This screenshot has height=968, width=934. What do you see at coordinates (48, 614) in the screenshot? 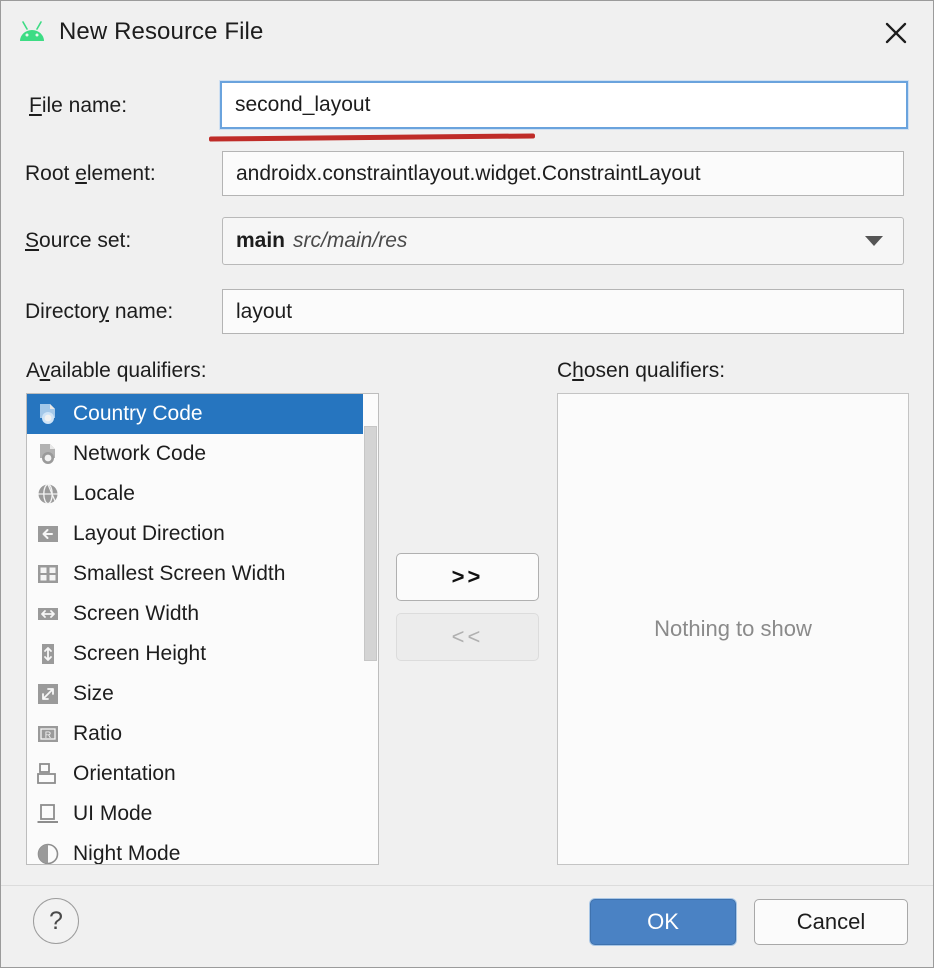
I see `arrows-horizontal-icon` at bounding box center [48, 614].